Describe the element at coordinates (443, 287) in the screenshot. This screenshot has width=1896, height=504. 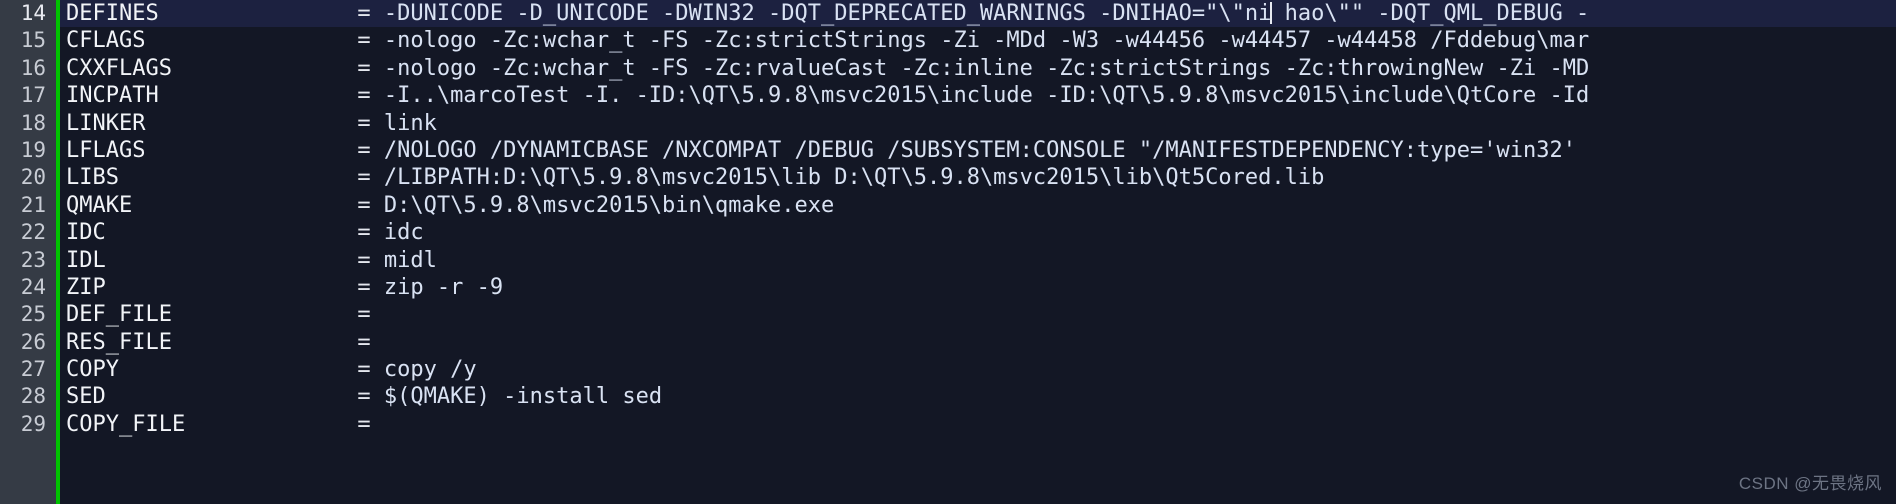
I see `variable-value: zip -r -9` at that location.